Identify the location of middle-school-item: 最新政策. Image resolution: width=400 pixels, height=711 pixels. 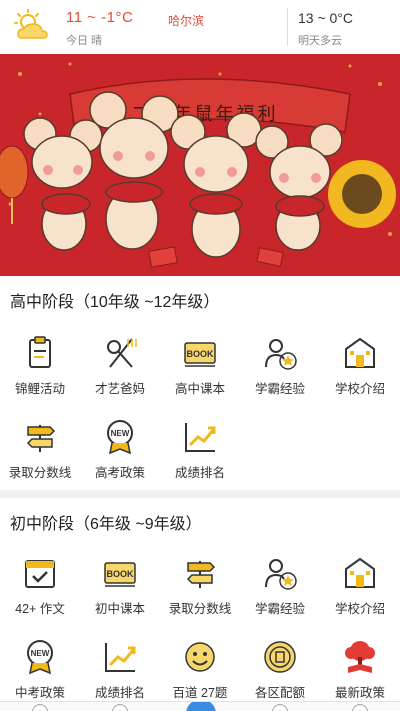
(360, 674).